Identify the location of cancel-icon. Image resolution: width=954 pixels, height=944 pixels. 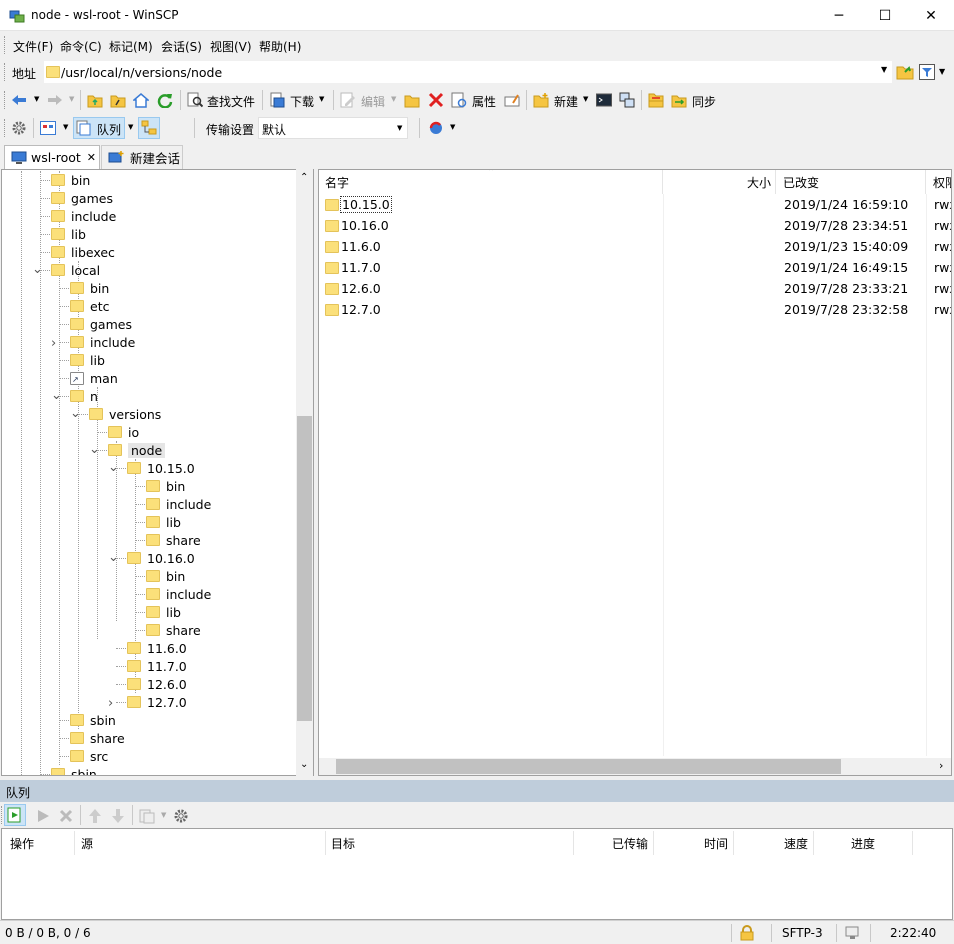
(66, 816).